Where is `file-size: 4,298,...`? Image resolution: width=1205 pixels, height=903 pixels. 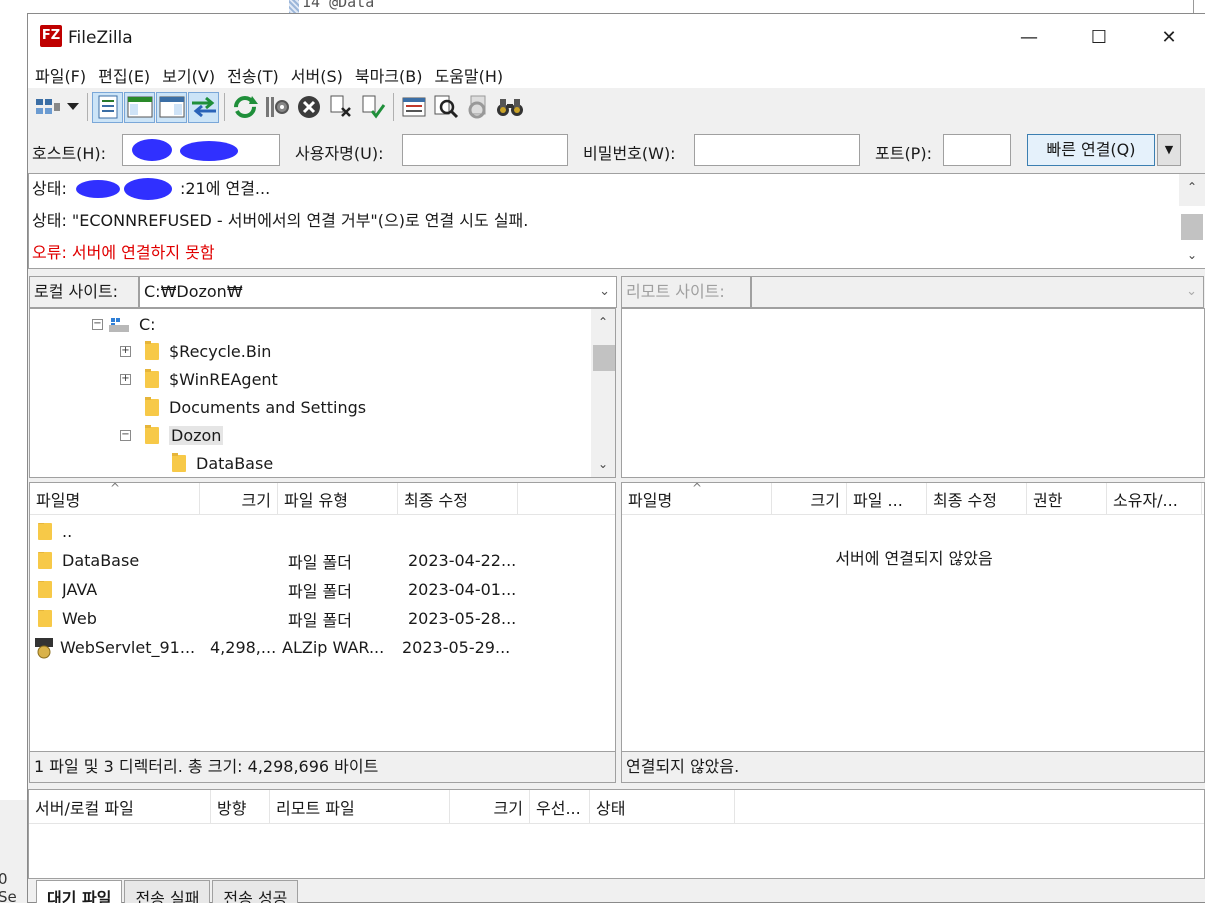
file-size: 4,298,... is located at coordinates (243, 647).